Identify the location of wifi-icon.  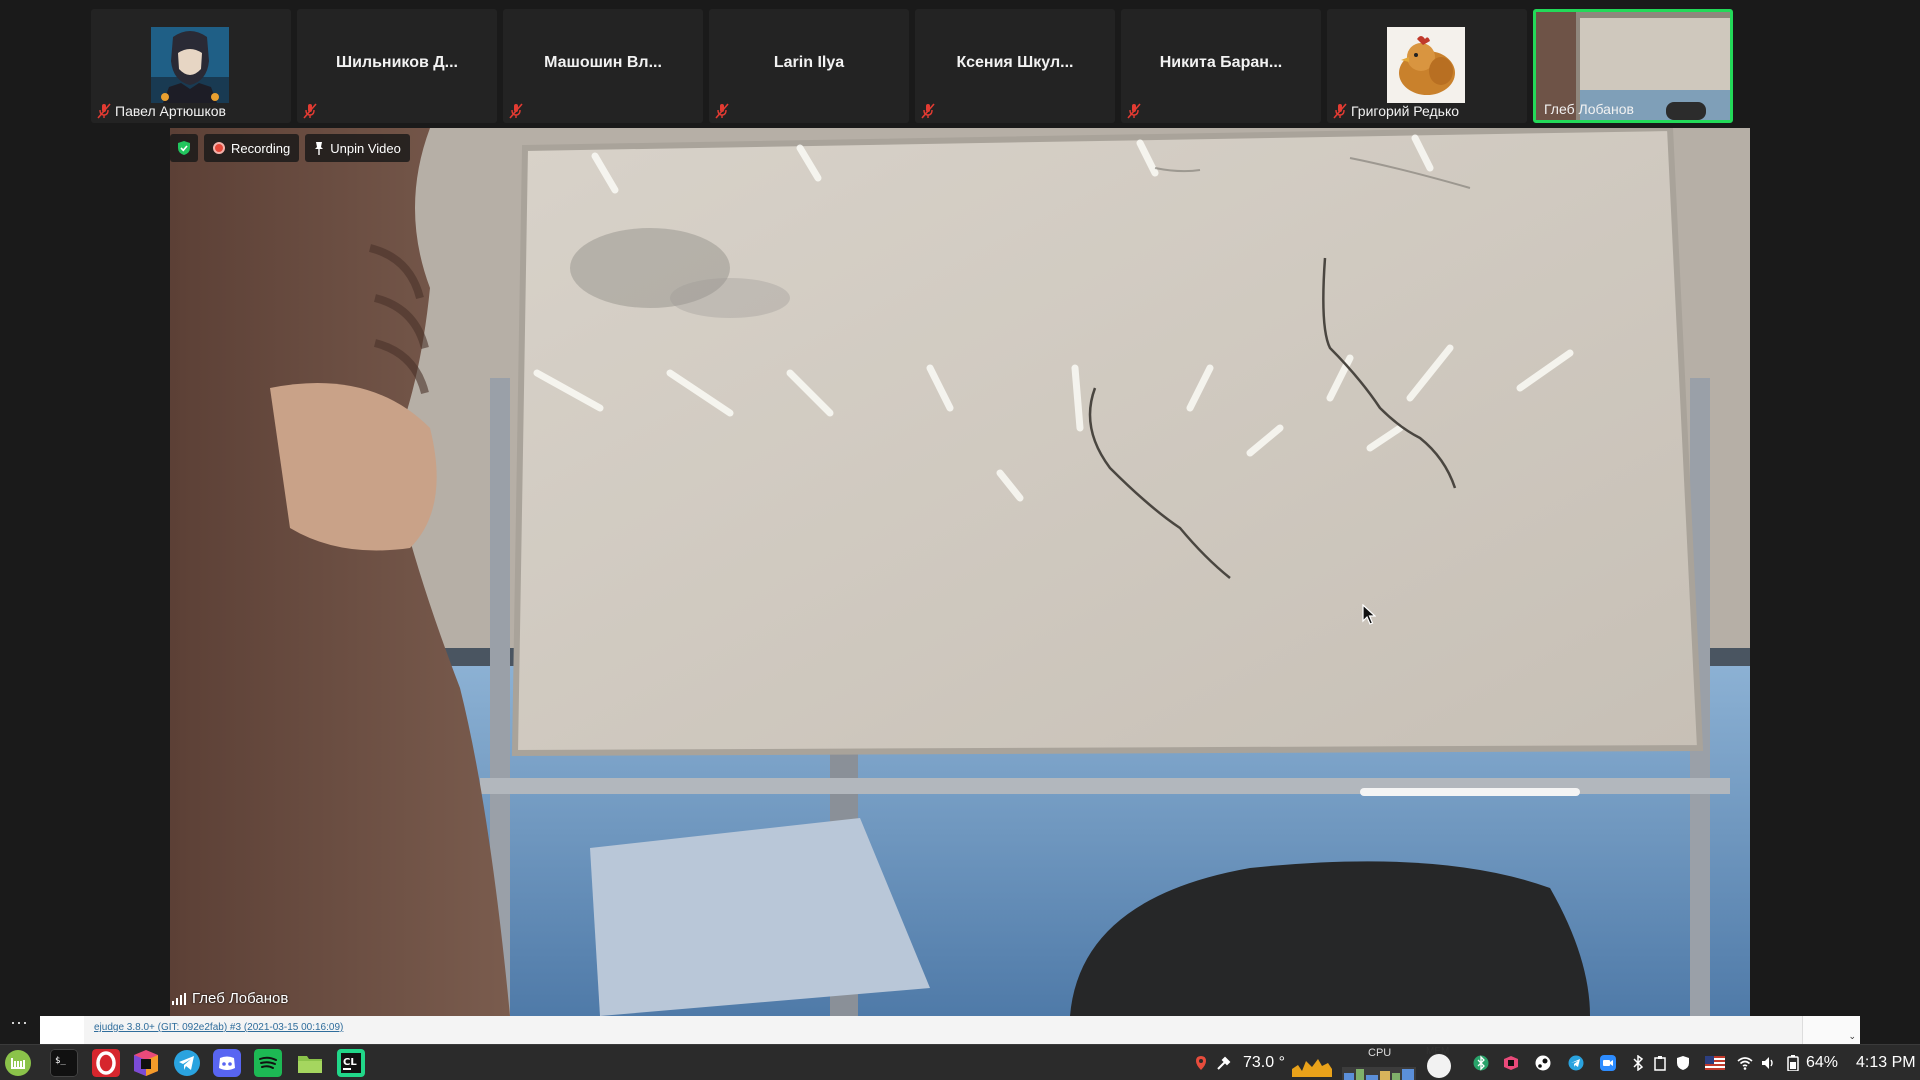
(1745, 1063).